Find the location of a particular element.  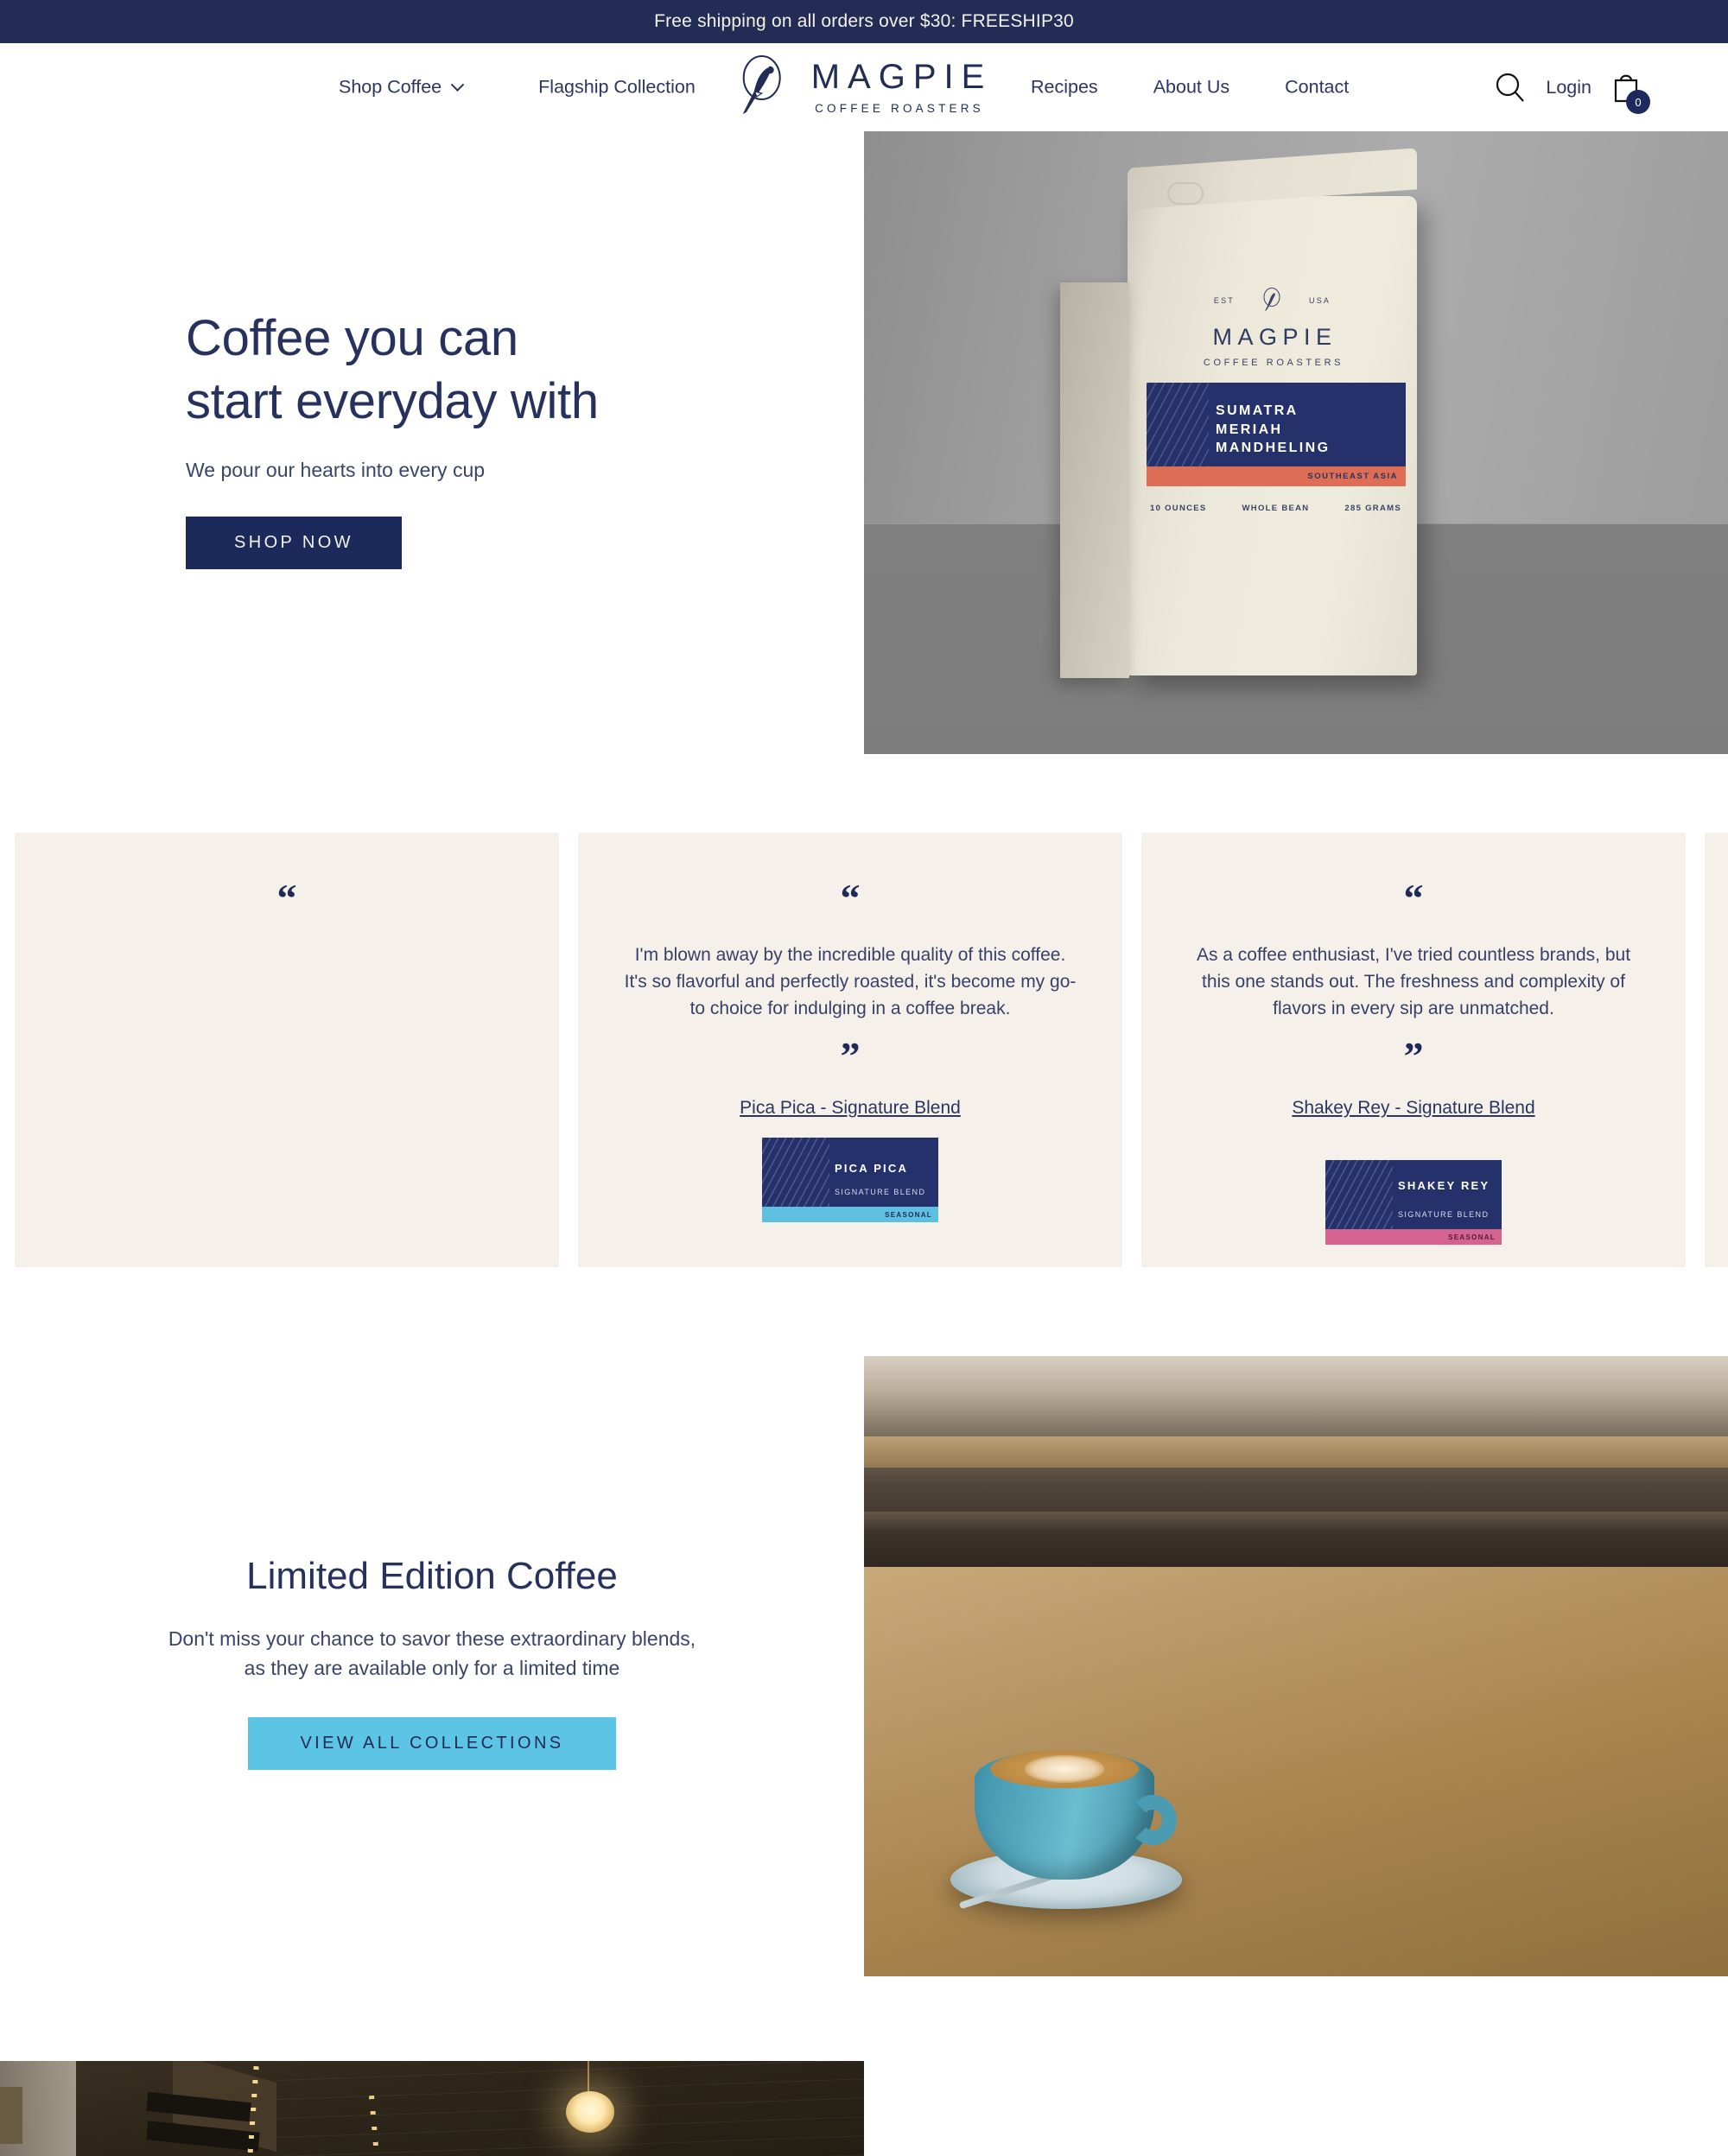

limited-edition-title: Limited Edition Coffee is located at coordinates (432, 1576).